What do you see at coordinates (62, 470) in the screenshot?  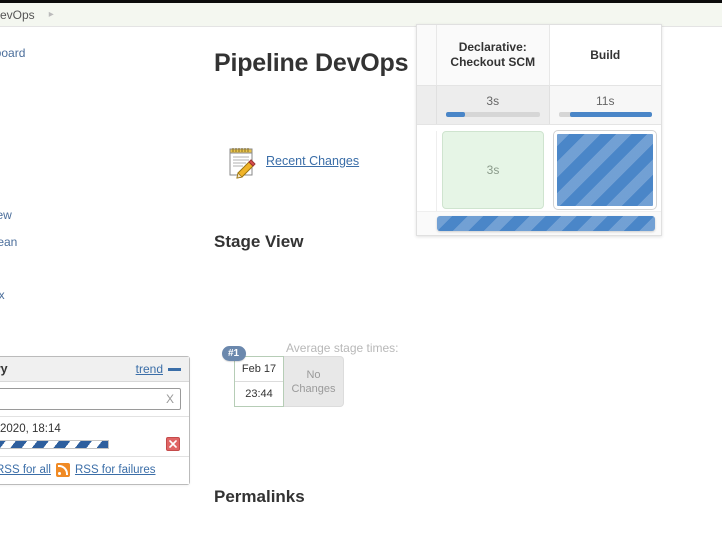 I see `rss-icon` at bounding box center [62, 470].